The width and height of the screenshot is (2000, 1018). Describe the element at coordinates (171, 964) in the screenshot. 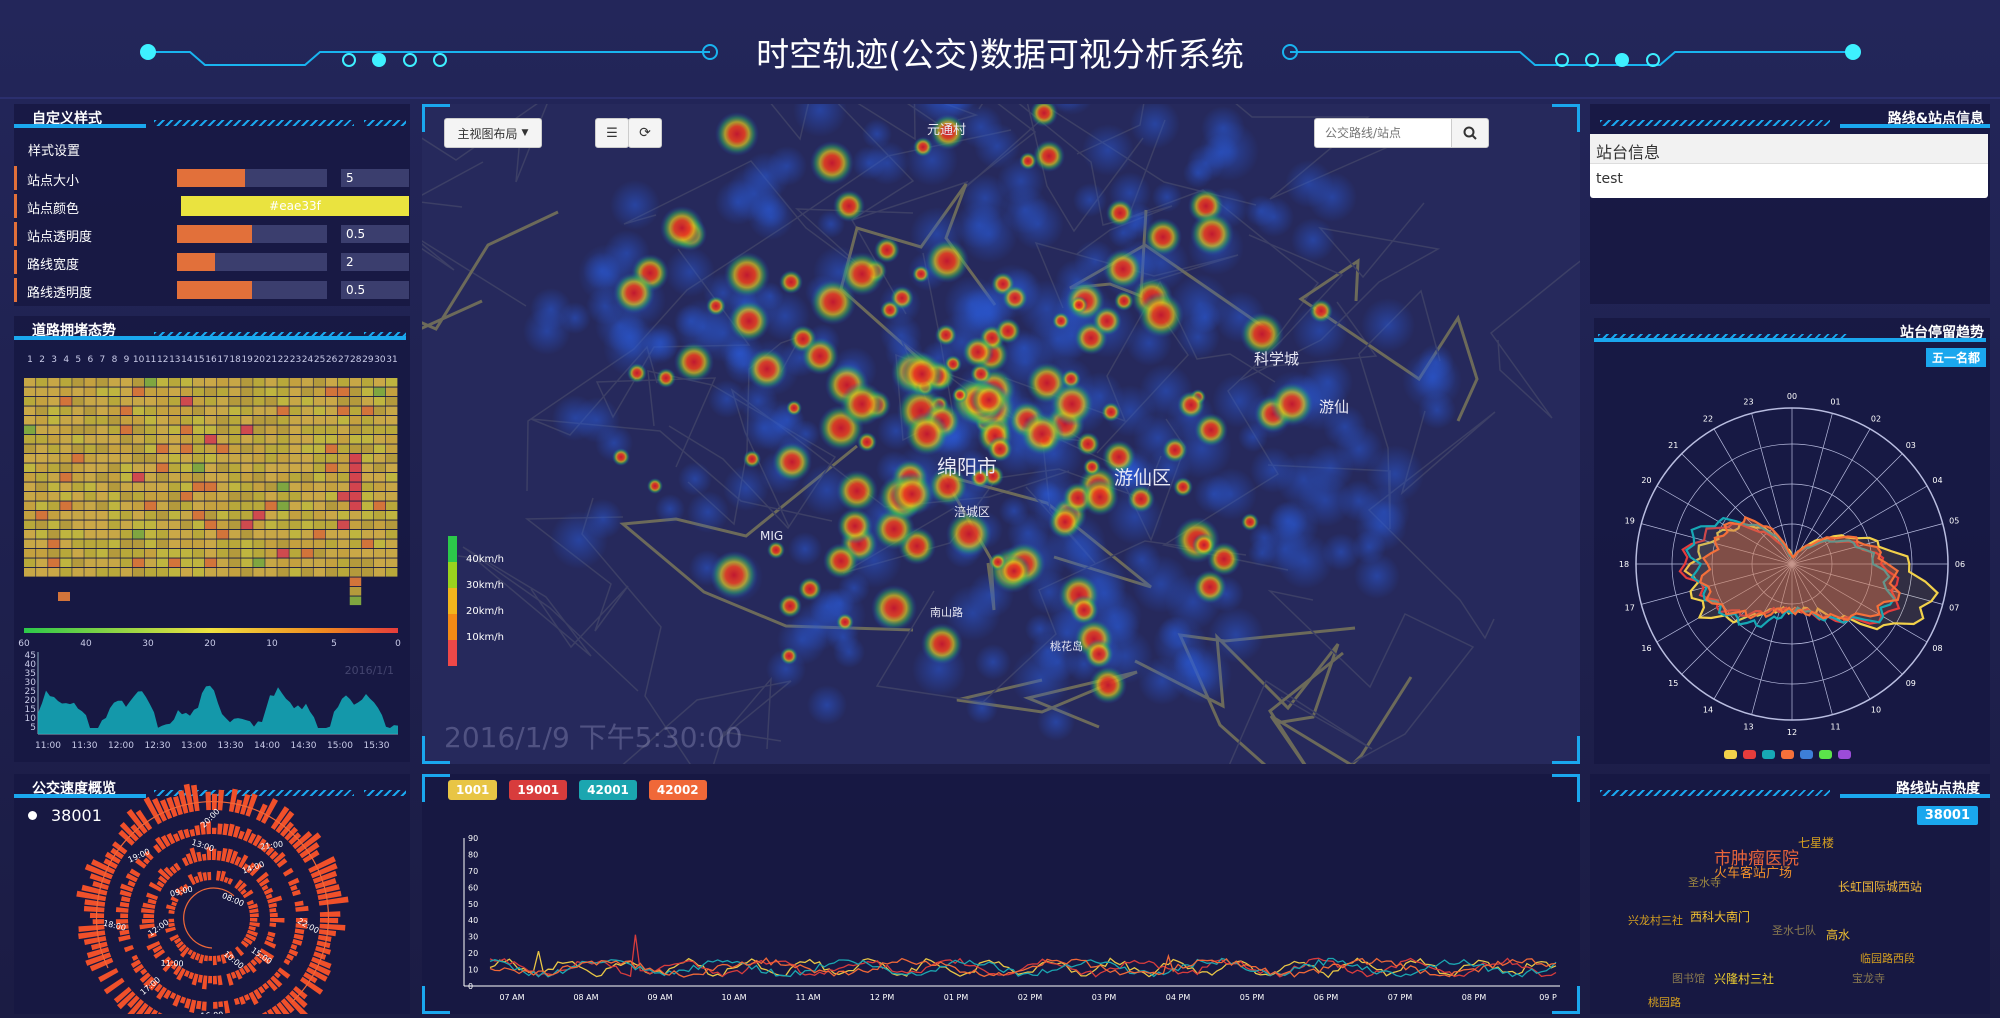

I see `speed-ring-label: 11:00` at that location.